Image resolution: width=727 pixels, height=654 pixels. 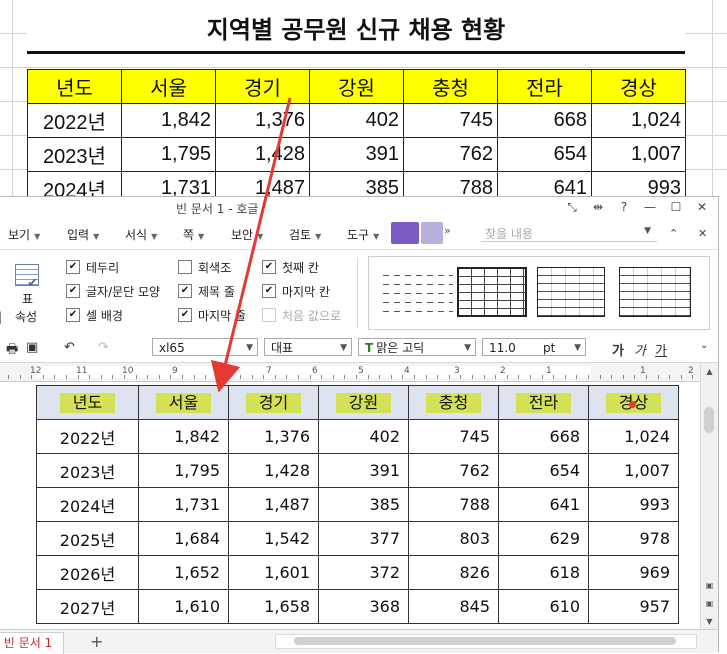 I want to click on header-cell: 경기, so click(x=273, y=402).